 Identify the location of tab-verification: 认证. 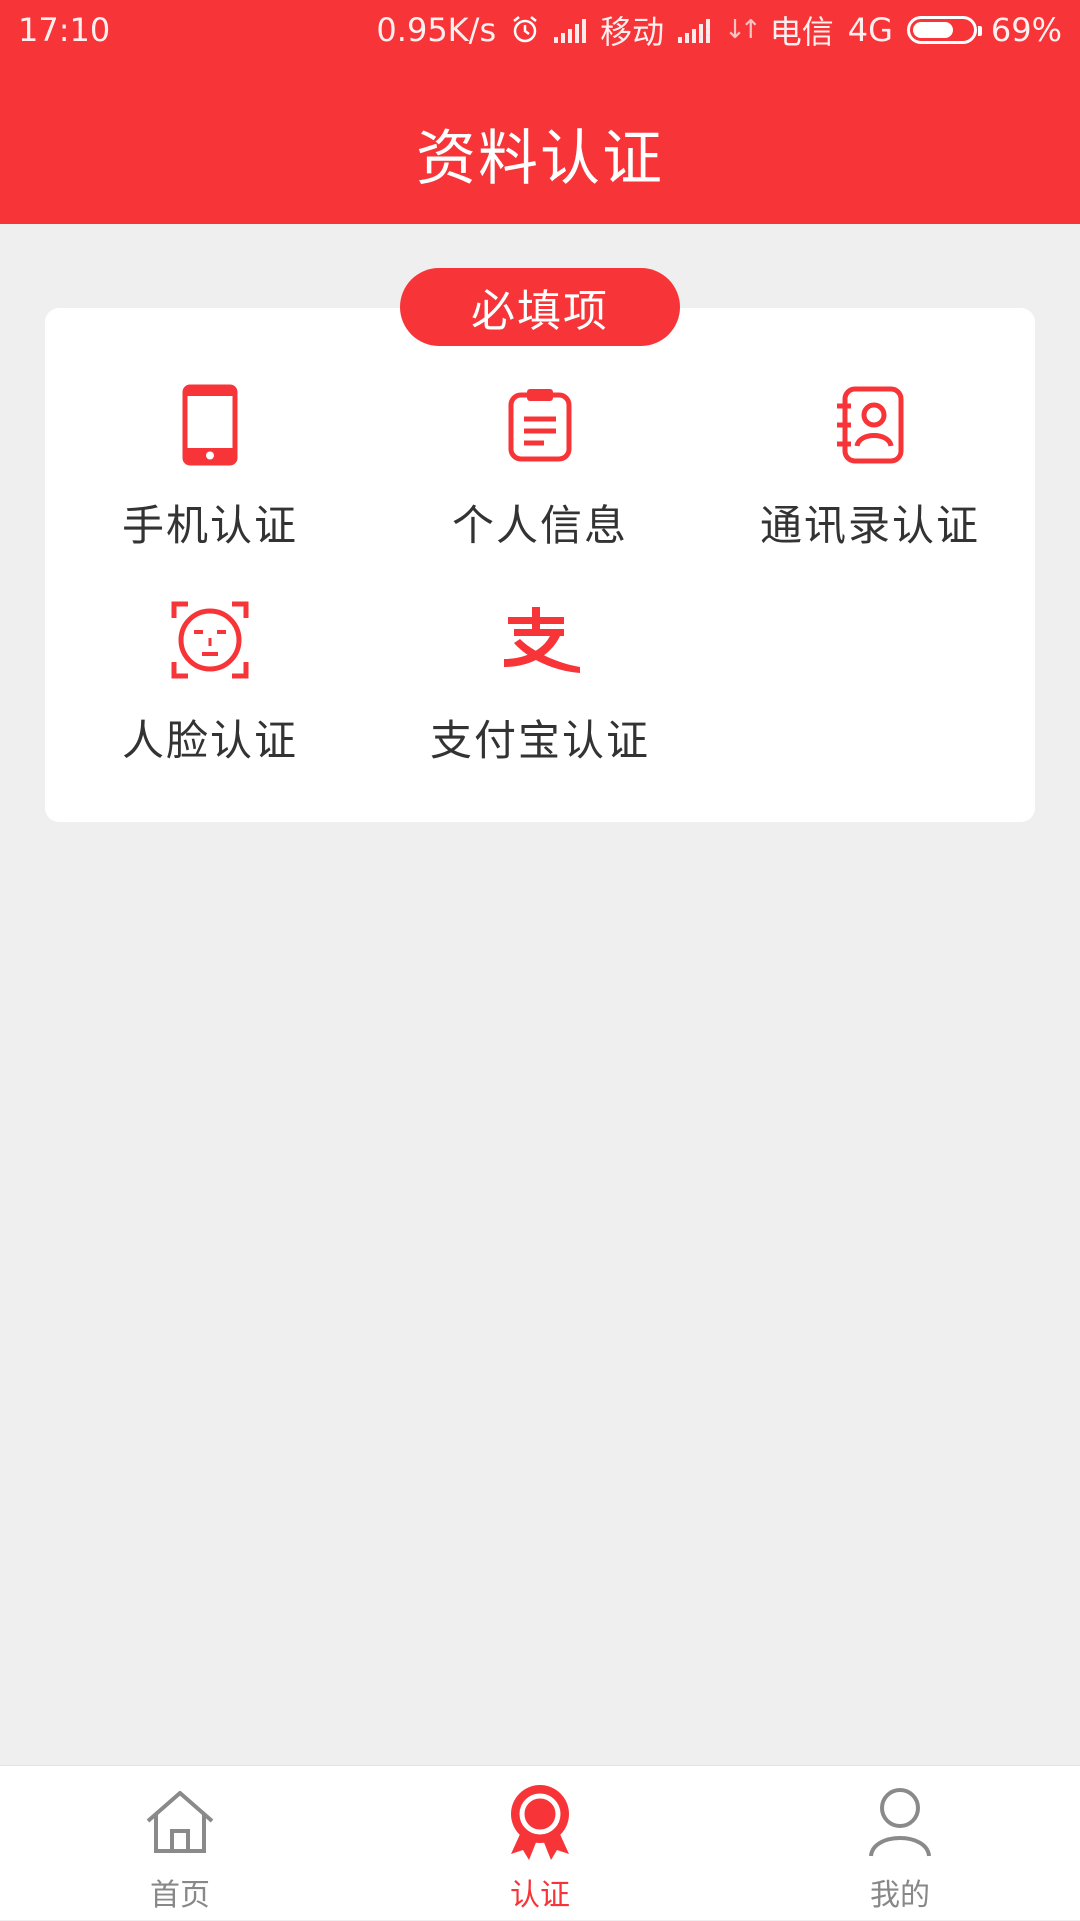
(540, 1843).